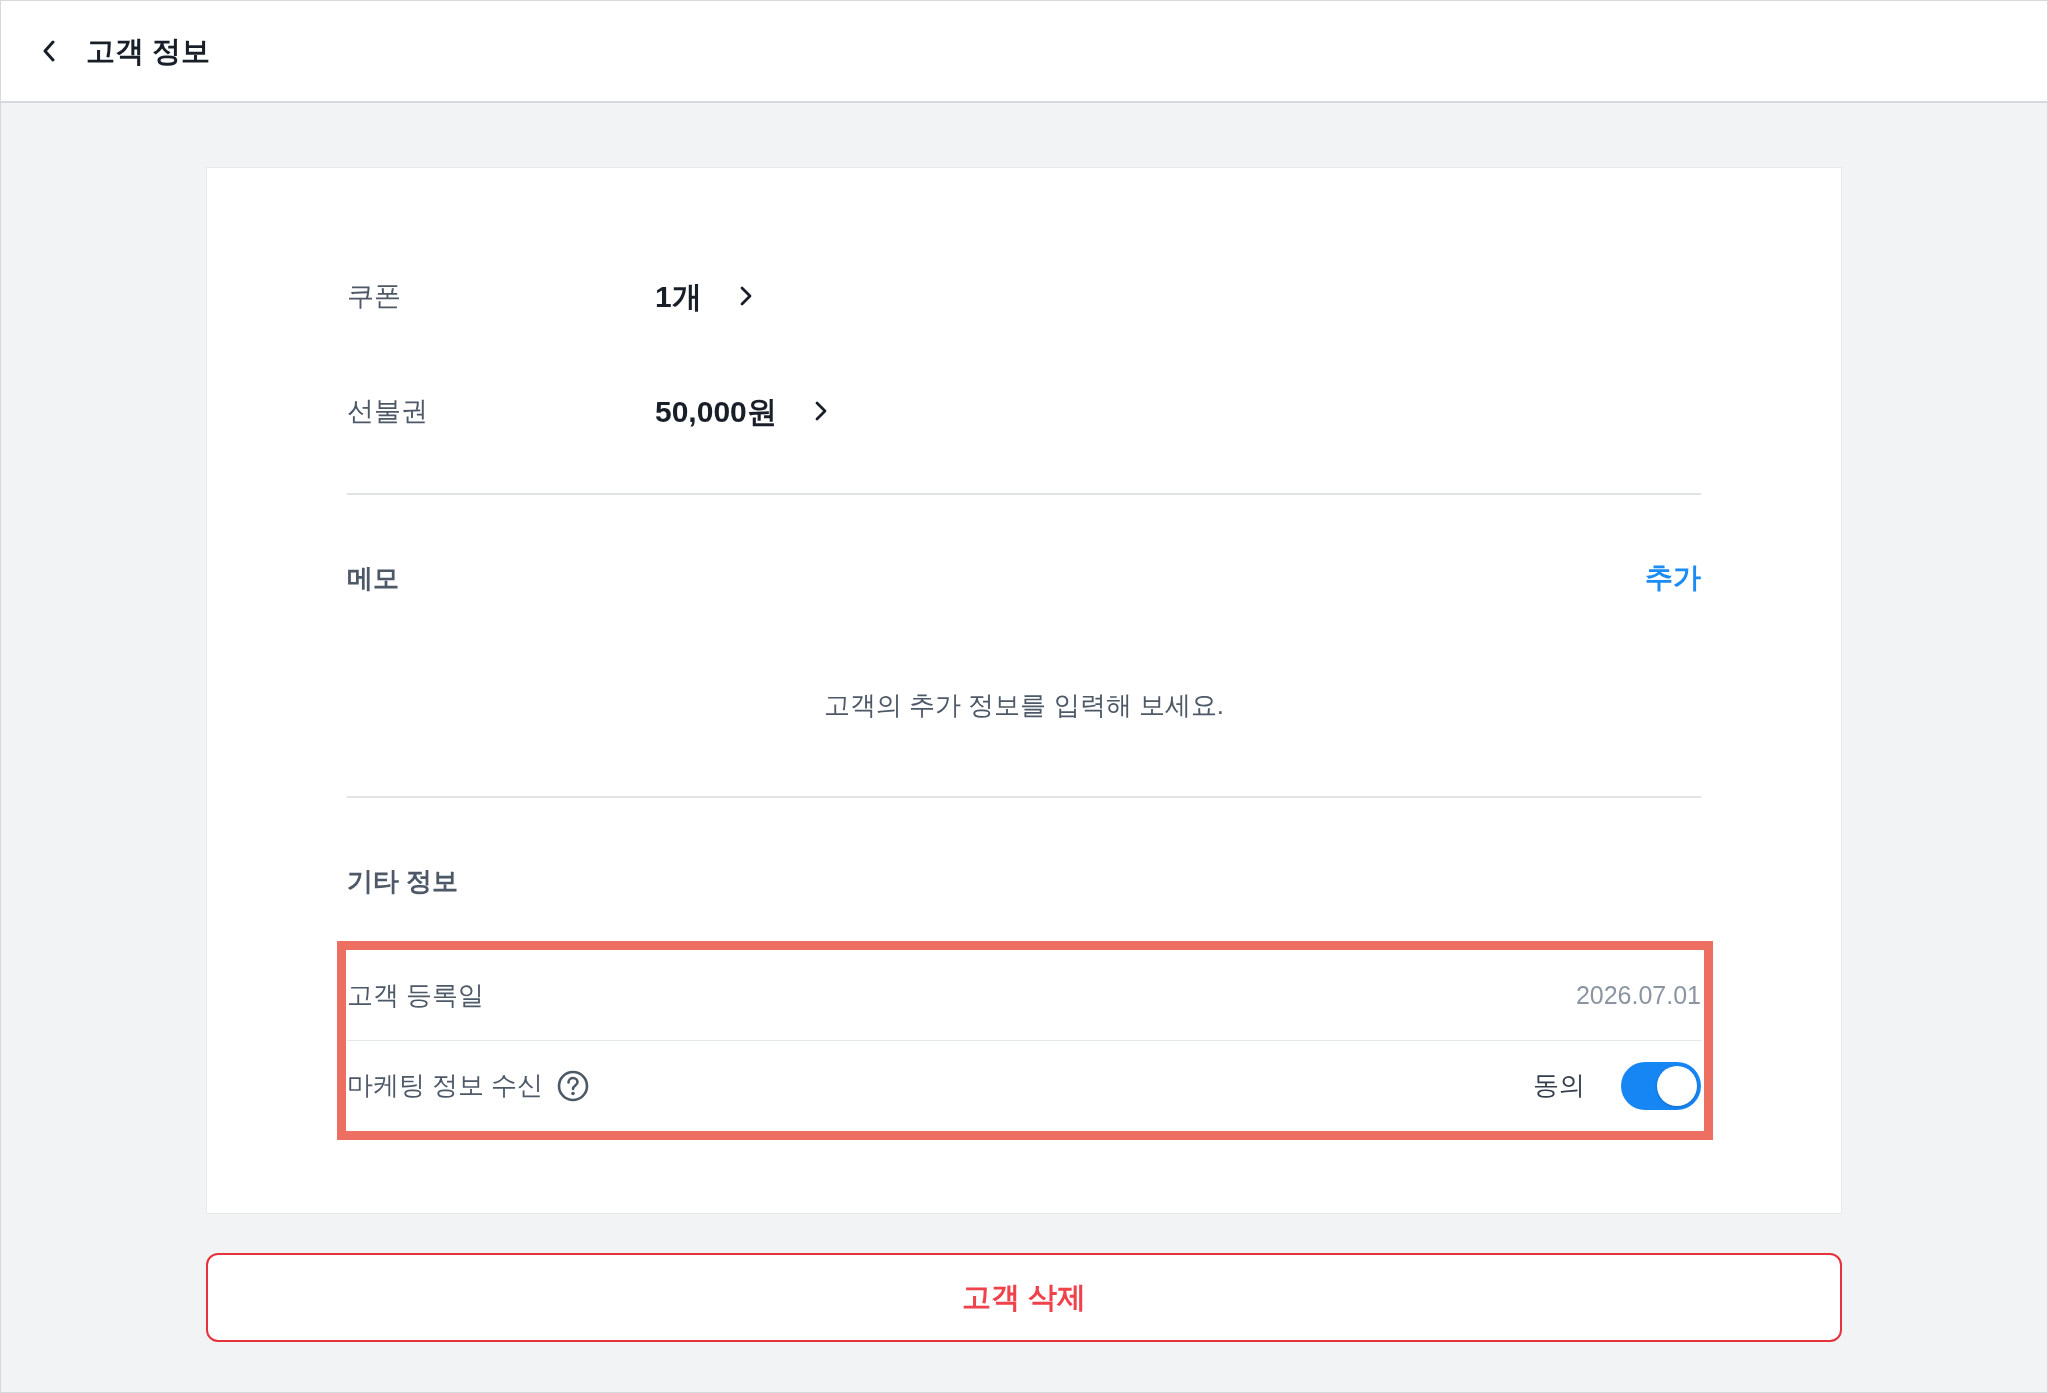 The image size is (2048, 1393). Describe the element at coordinates (1559, 1085) in the screenshot. I see `toggle-label: 동의` at that location.